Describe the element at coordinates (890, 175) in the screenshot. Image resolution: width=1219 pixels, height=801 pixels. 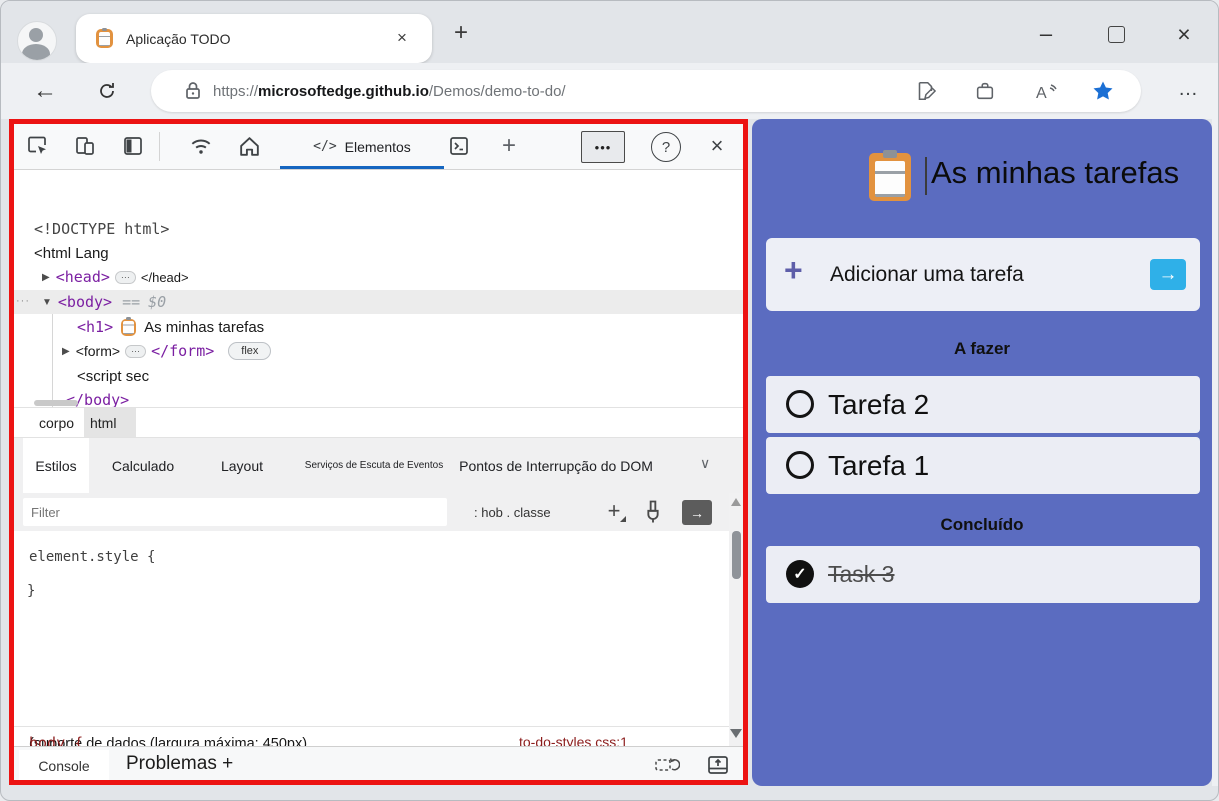
I see `todo-clipboard-icon` at that location.